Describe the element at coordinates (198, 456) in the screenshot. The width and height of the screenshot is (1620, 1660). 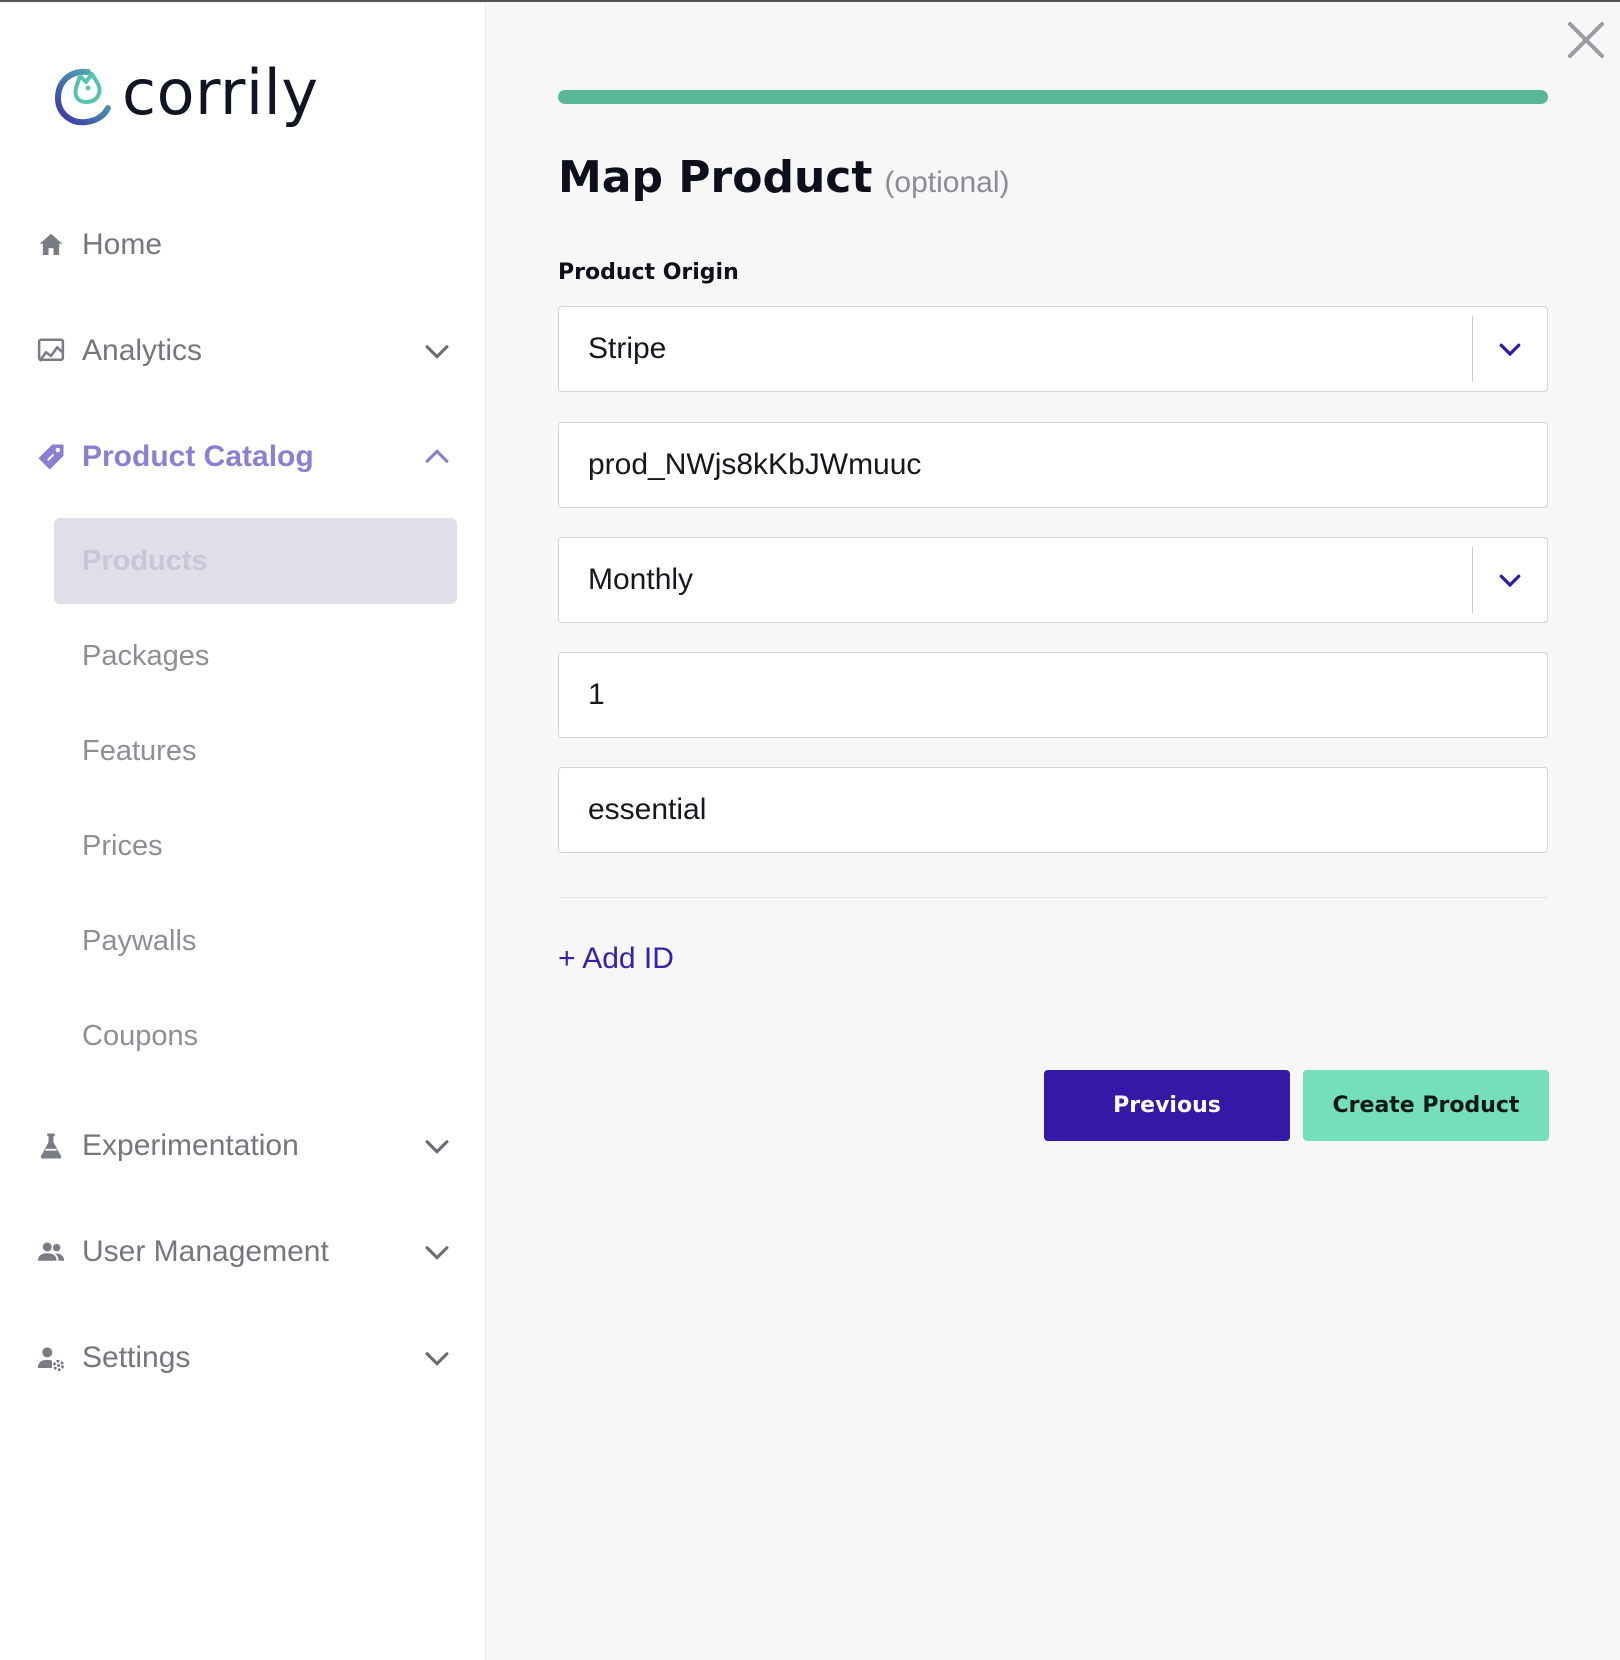
I see `sidebar-item-label: Product Catalog` at that location.